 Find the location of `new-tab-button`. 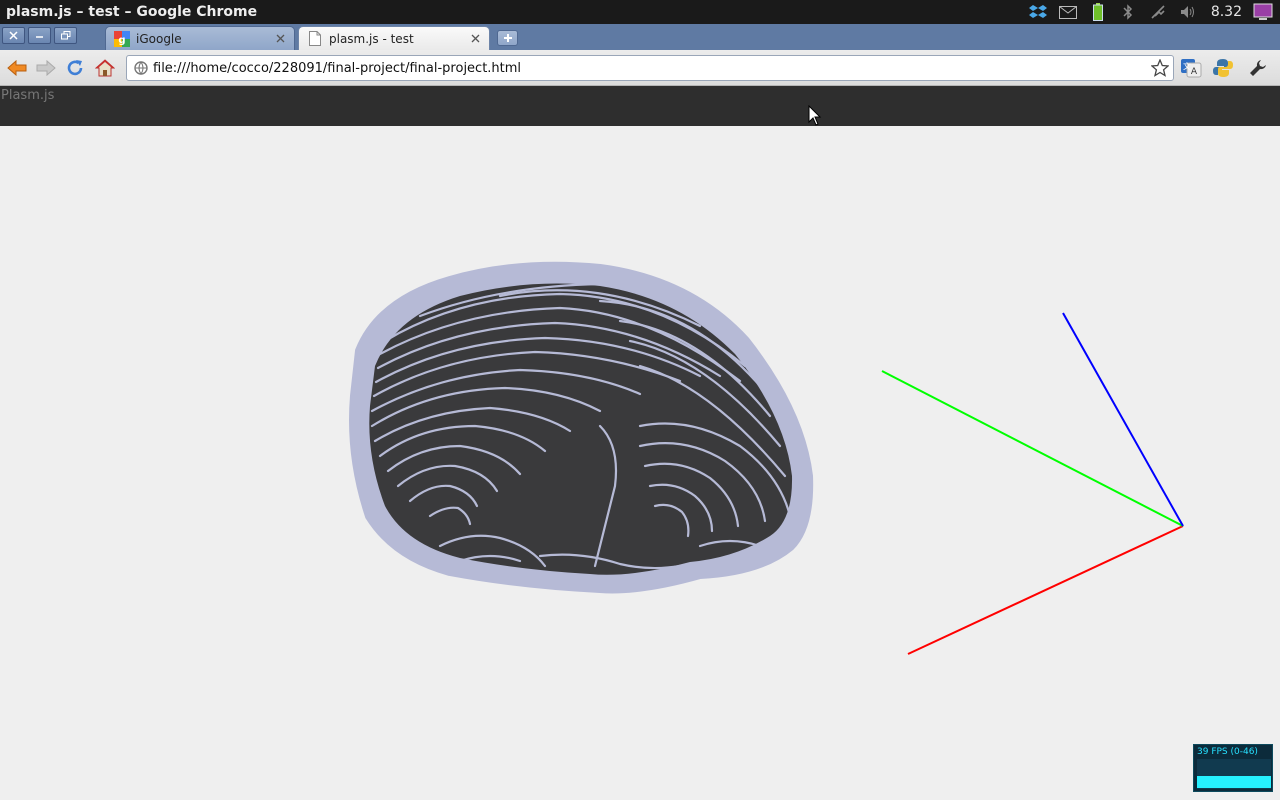

new-tab-button is located at coordinates (507, 38).